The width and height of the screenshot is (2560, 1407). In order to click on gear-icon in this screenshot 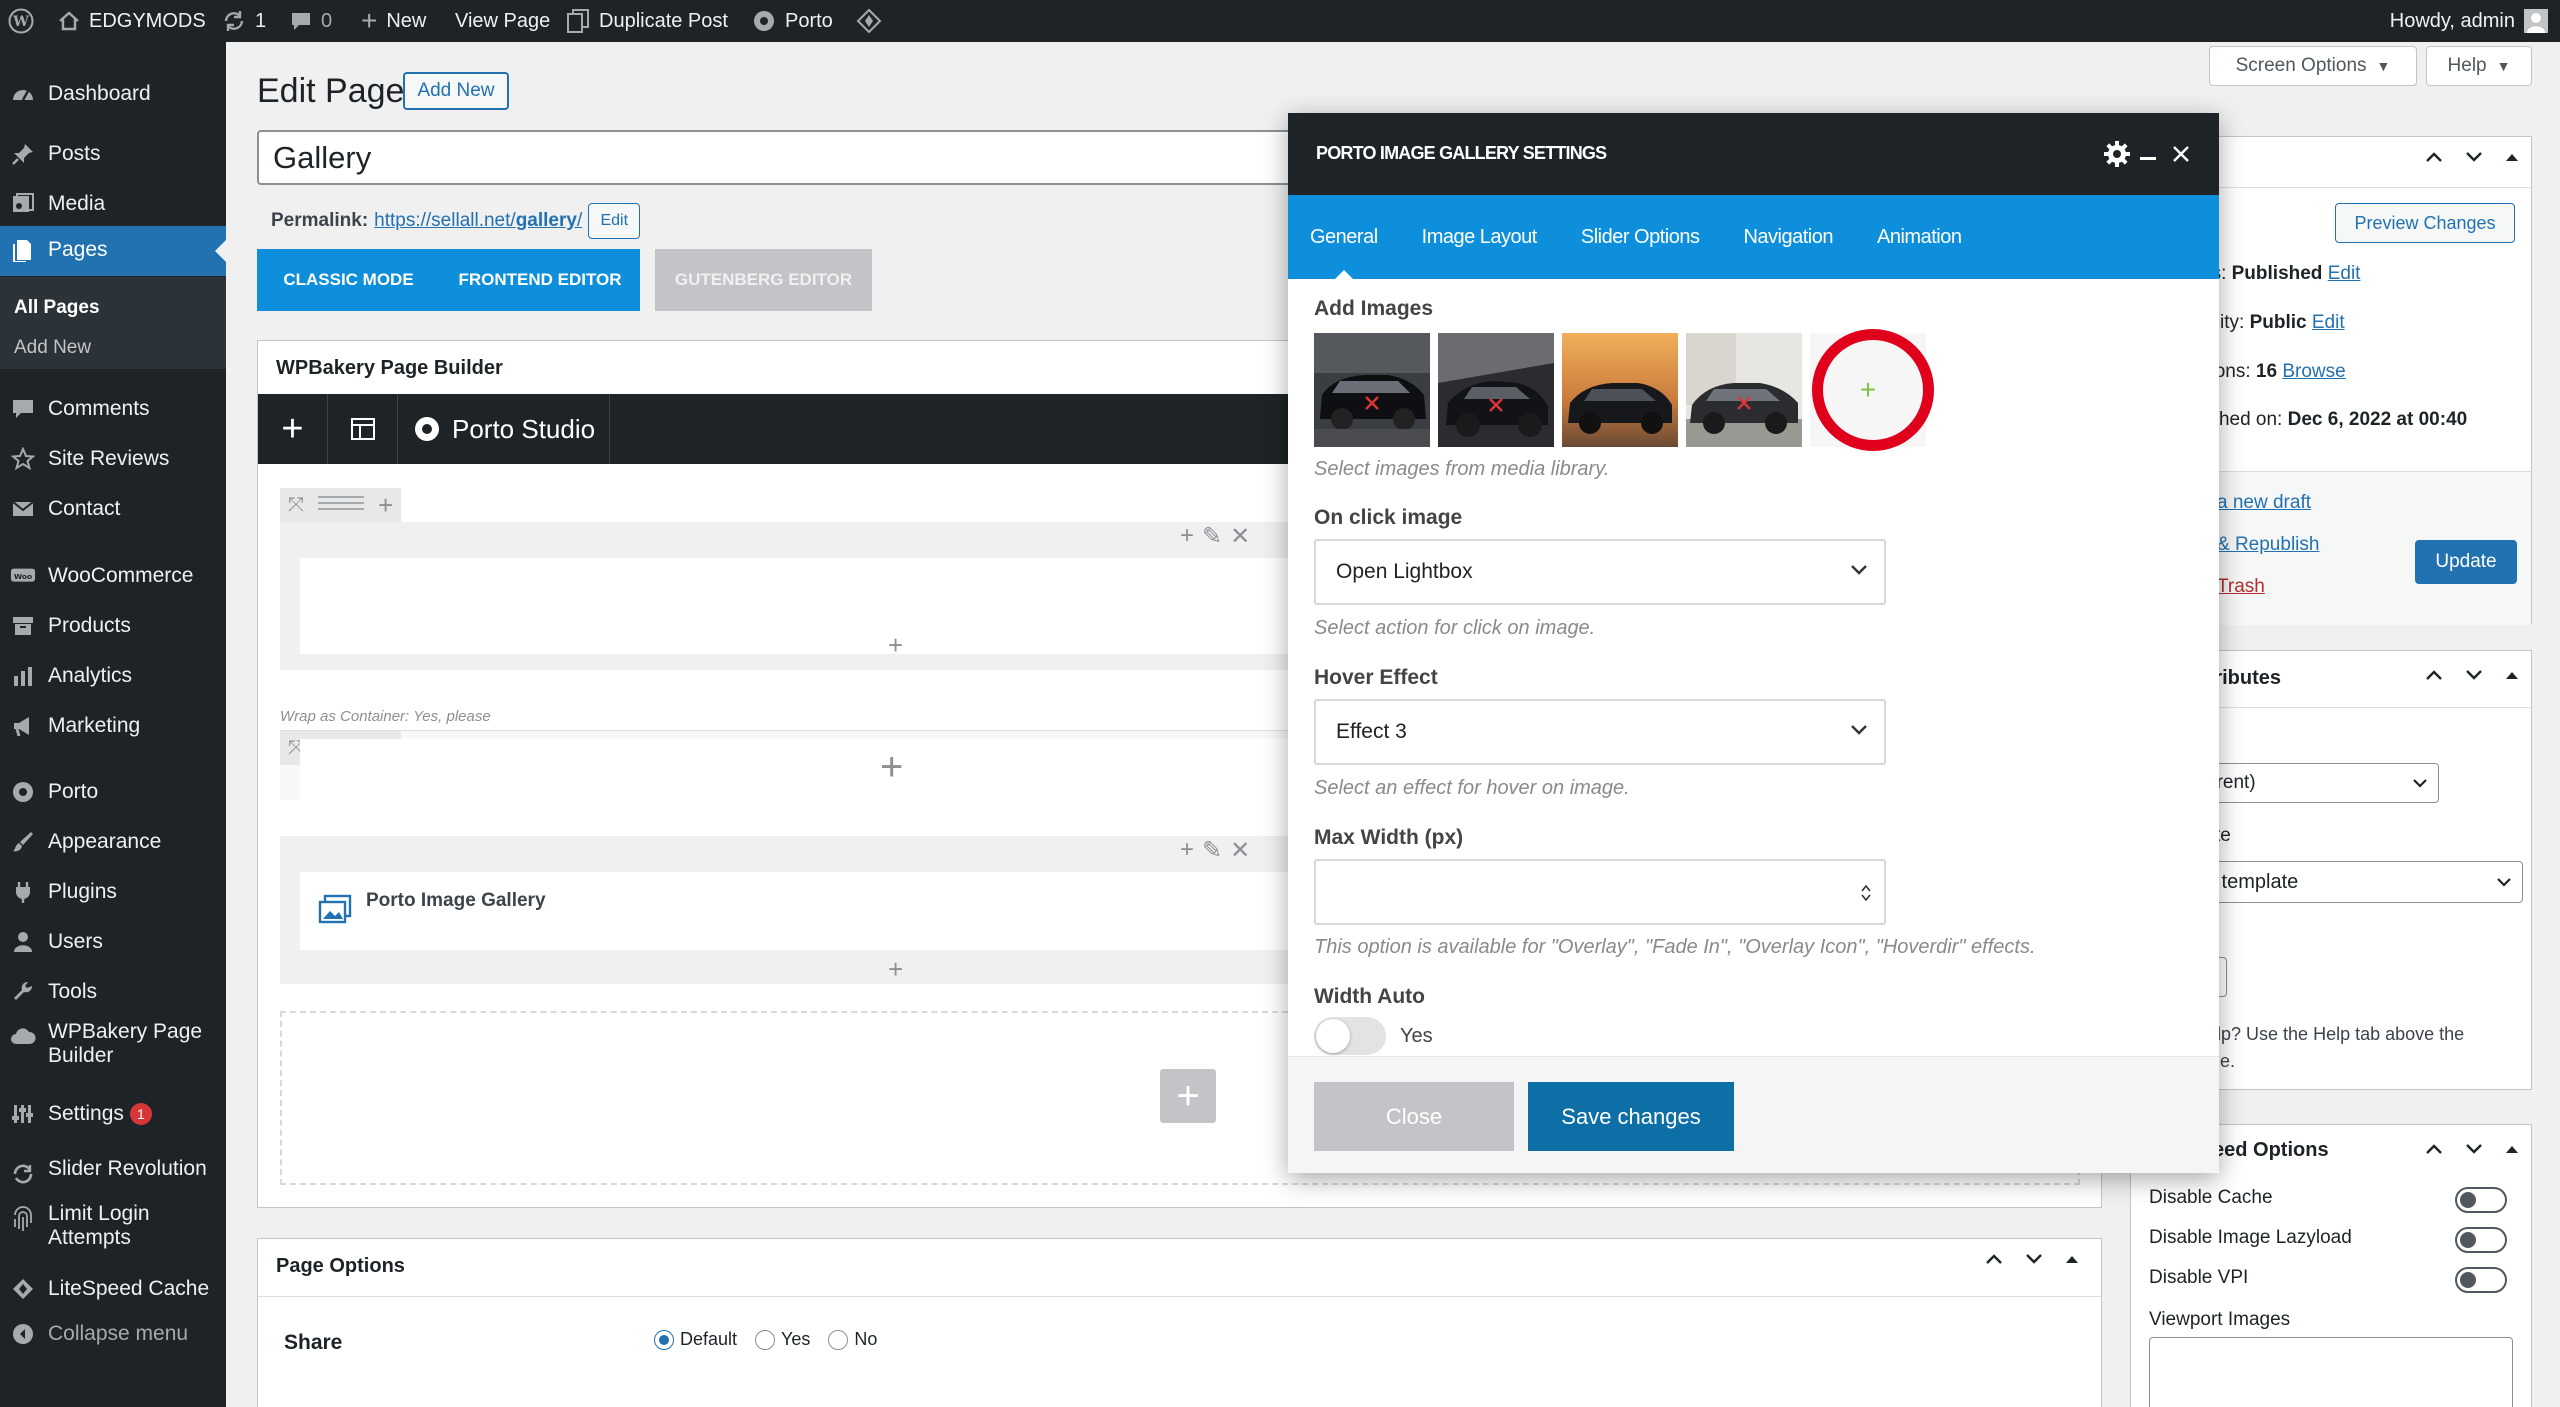, I will do `click(2117, 154)`.